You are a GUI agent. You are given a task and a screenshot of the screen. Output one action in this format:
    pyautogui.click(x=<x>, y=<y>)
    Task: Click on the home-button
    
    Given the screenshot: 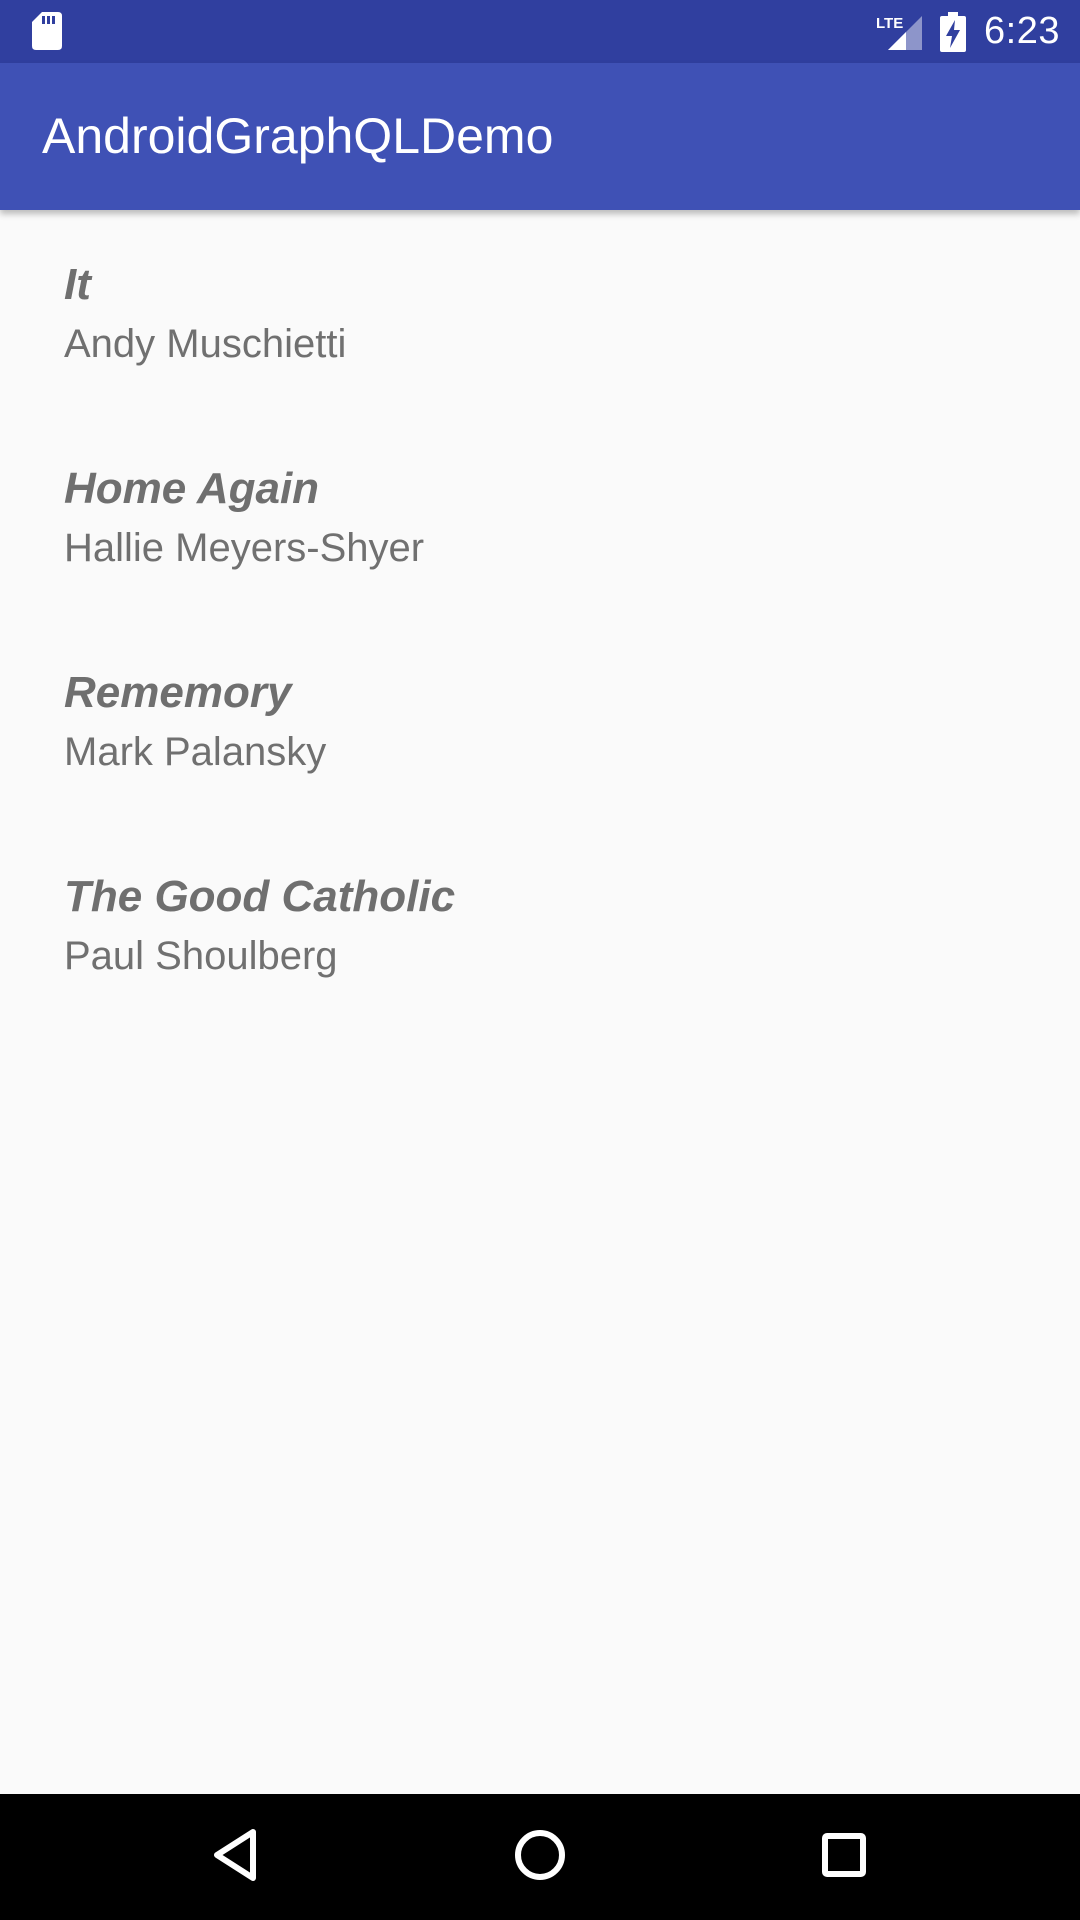 What is the action you would take?
    pyautogui.click(x=540, y=1857)
    